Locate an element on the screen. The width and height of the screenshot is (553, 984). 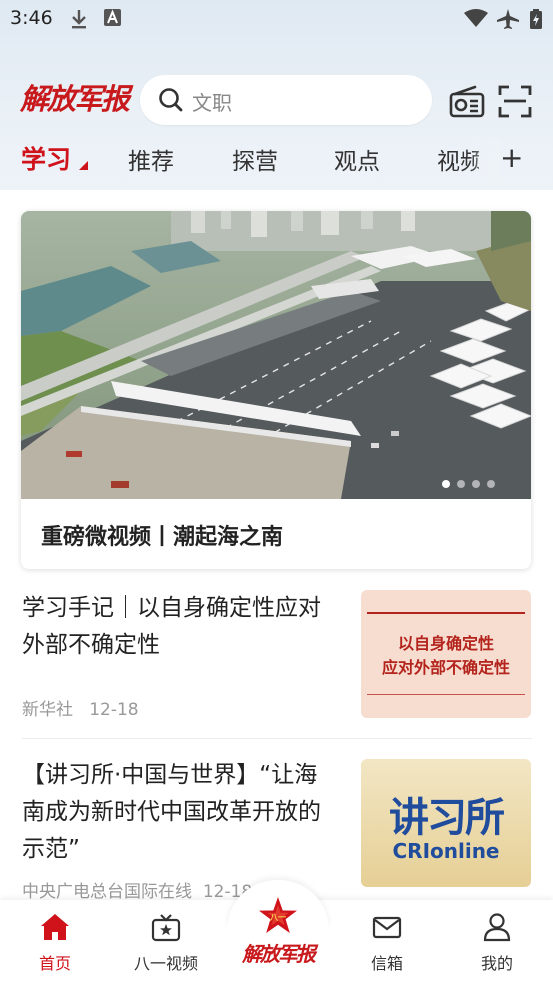
nav-pla-daily: 八一 解放军报 is located at coordinates (278, 931).